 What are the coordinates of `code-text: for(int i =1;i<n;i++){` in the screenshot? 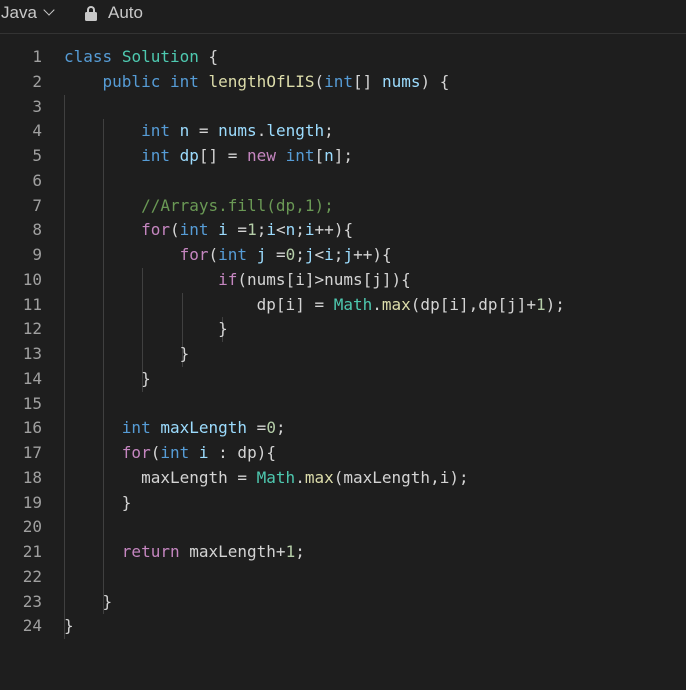 It's located at (208, 230).